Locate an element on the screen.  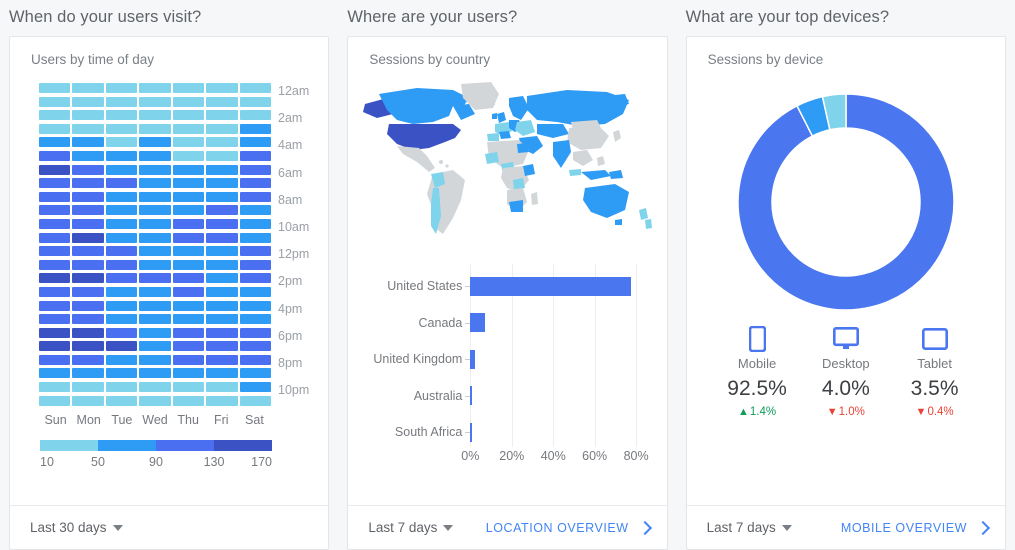
bar-chart-row: Australia is located at coordinates (500, 396).